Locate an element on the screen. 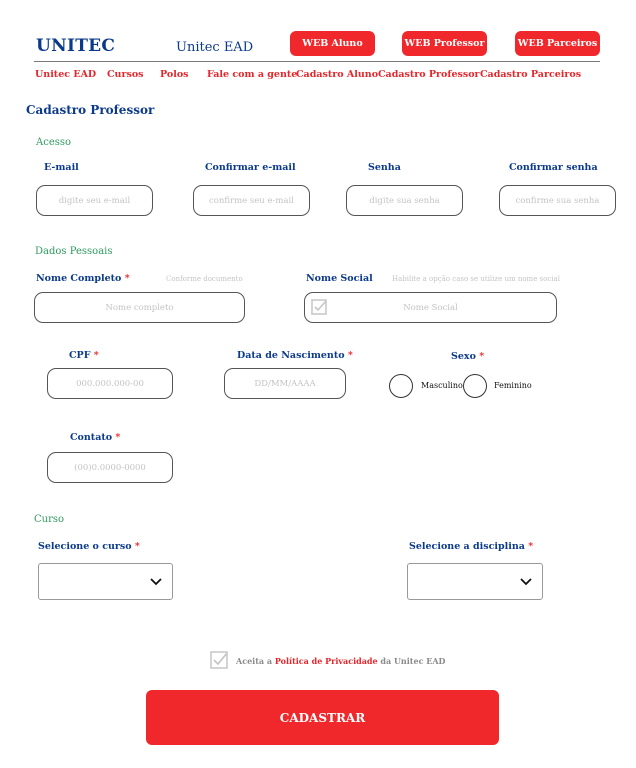 The height and width of the screenshot is (768, 636). radio-feminino is located at coordinates (475, 386).